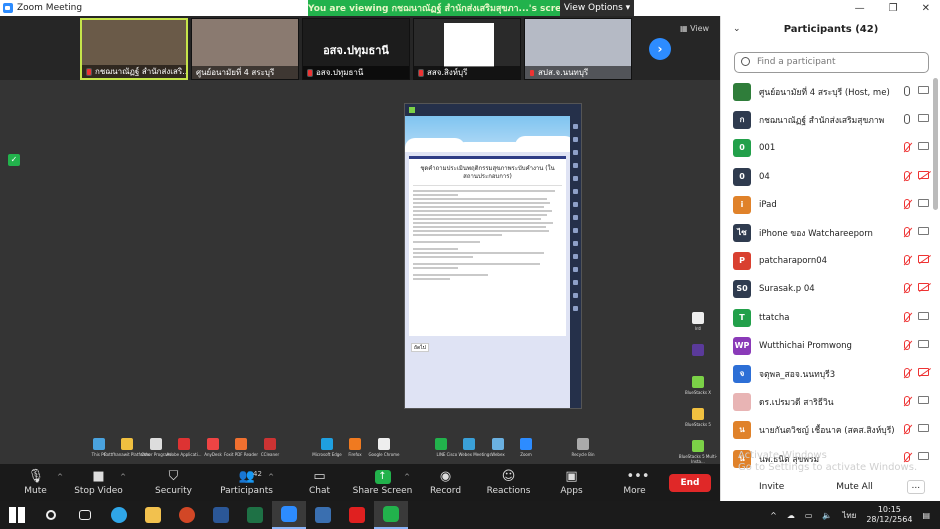 This screenshot has height=529, width=940. I want to click on taskbar-word, so click(221, 515).